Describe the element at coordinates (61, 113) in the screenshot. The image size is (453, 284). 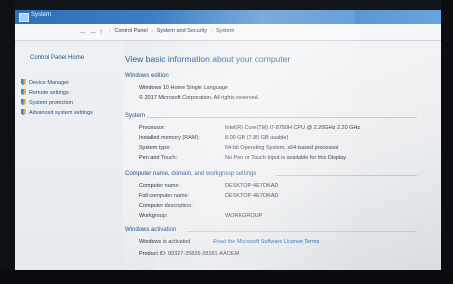
I see `sidebar-item-label: Advanced system settings` at that location.